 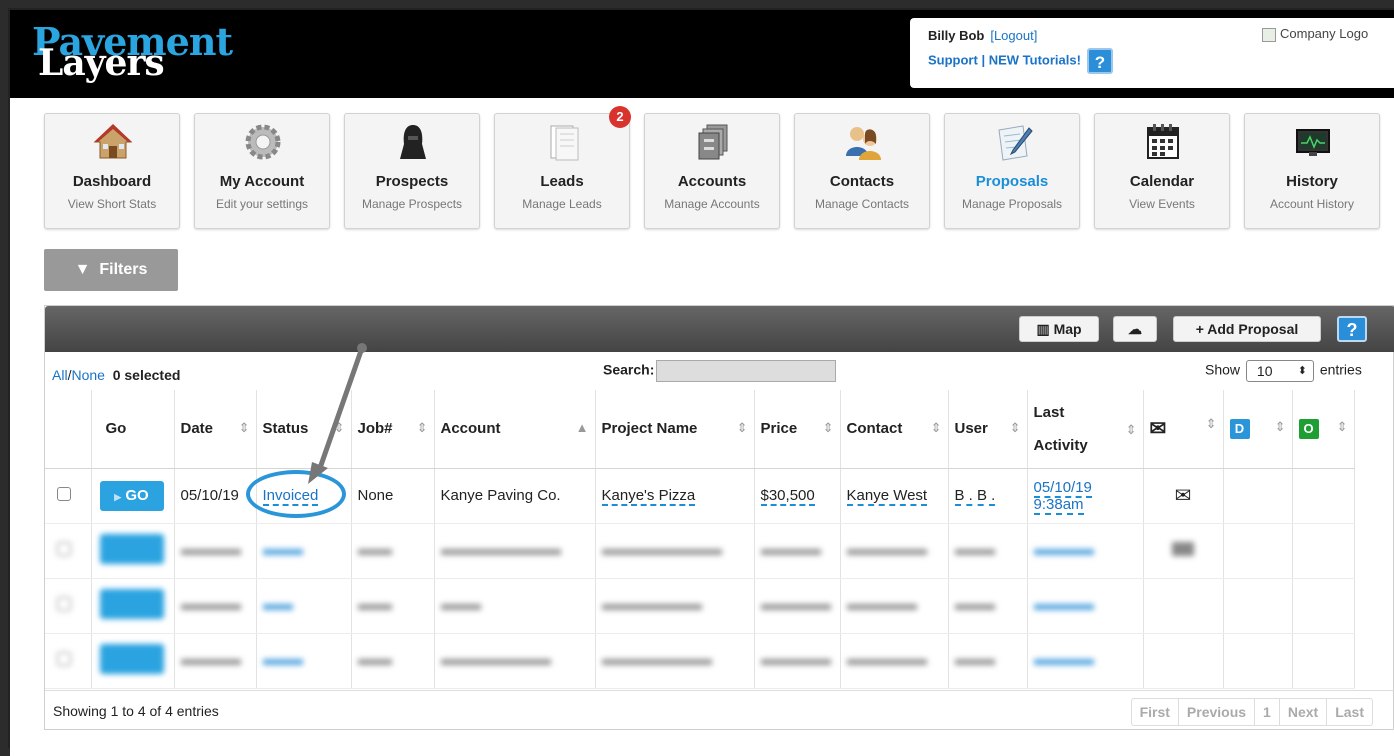 I want to click on job-cell: None, so click(x=393, y=496).